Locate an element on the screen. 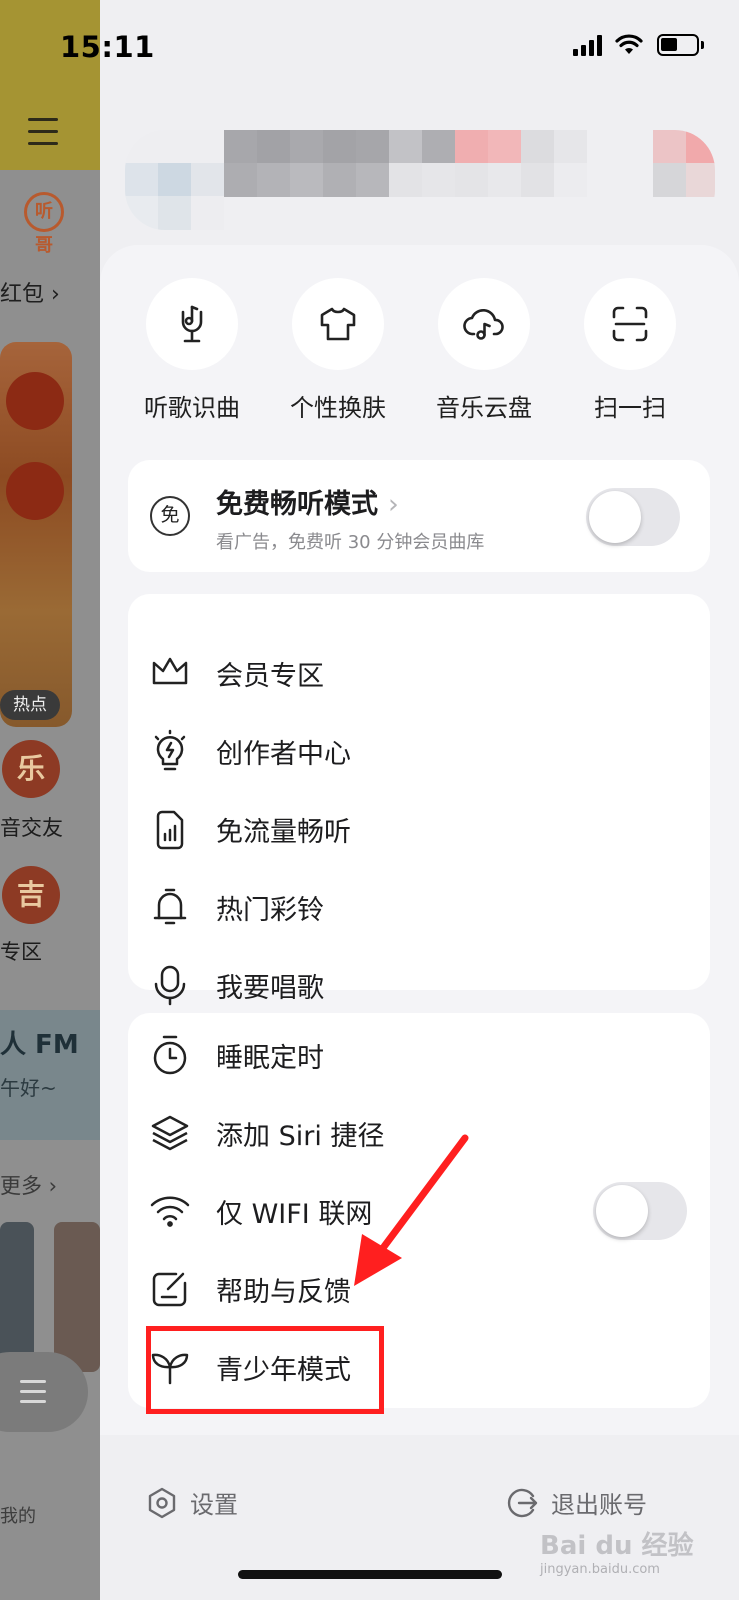  menu-item-sleep-timer: 睡眠定时 is located at coordinates (419, 1055).